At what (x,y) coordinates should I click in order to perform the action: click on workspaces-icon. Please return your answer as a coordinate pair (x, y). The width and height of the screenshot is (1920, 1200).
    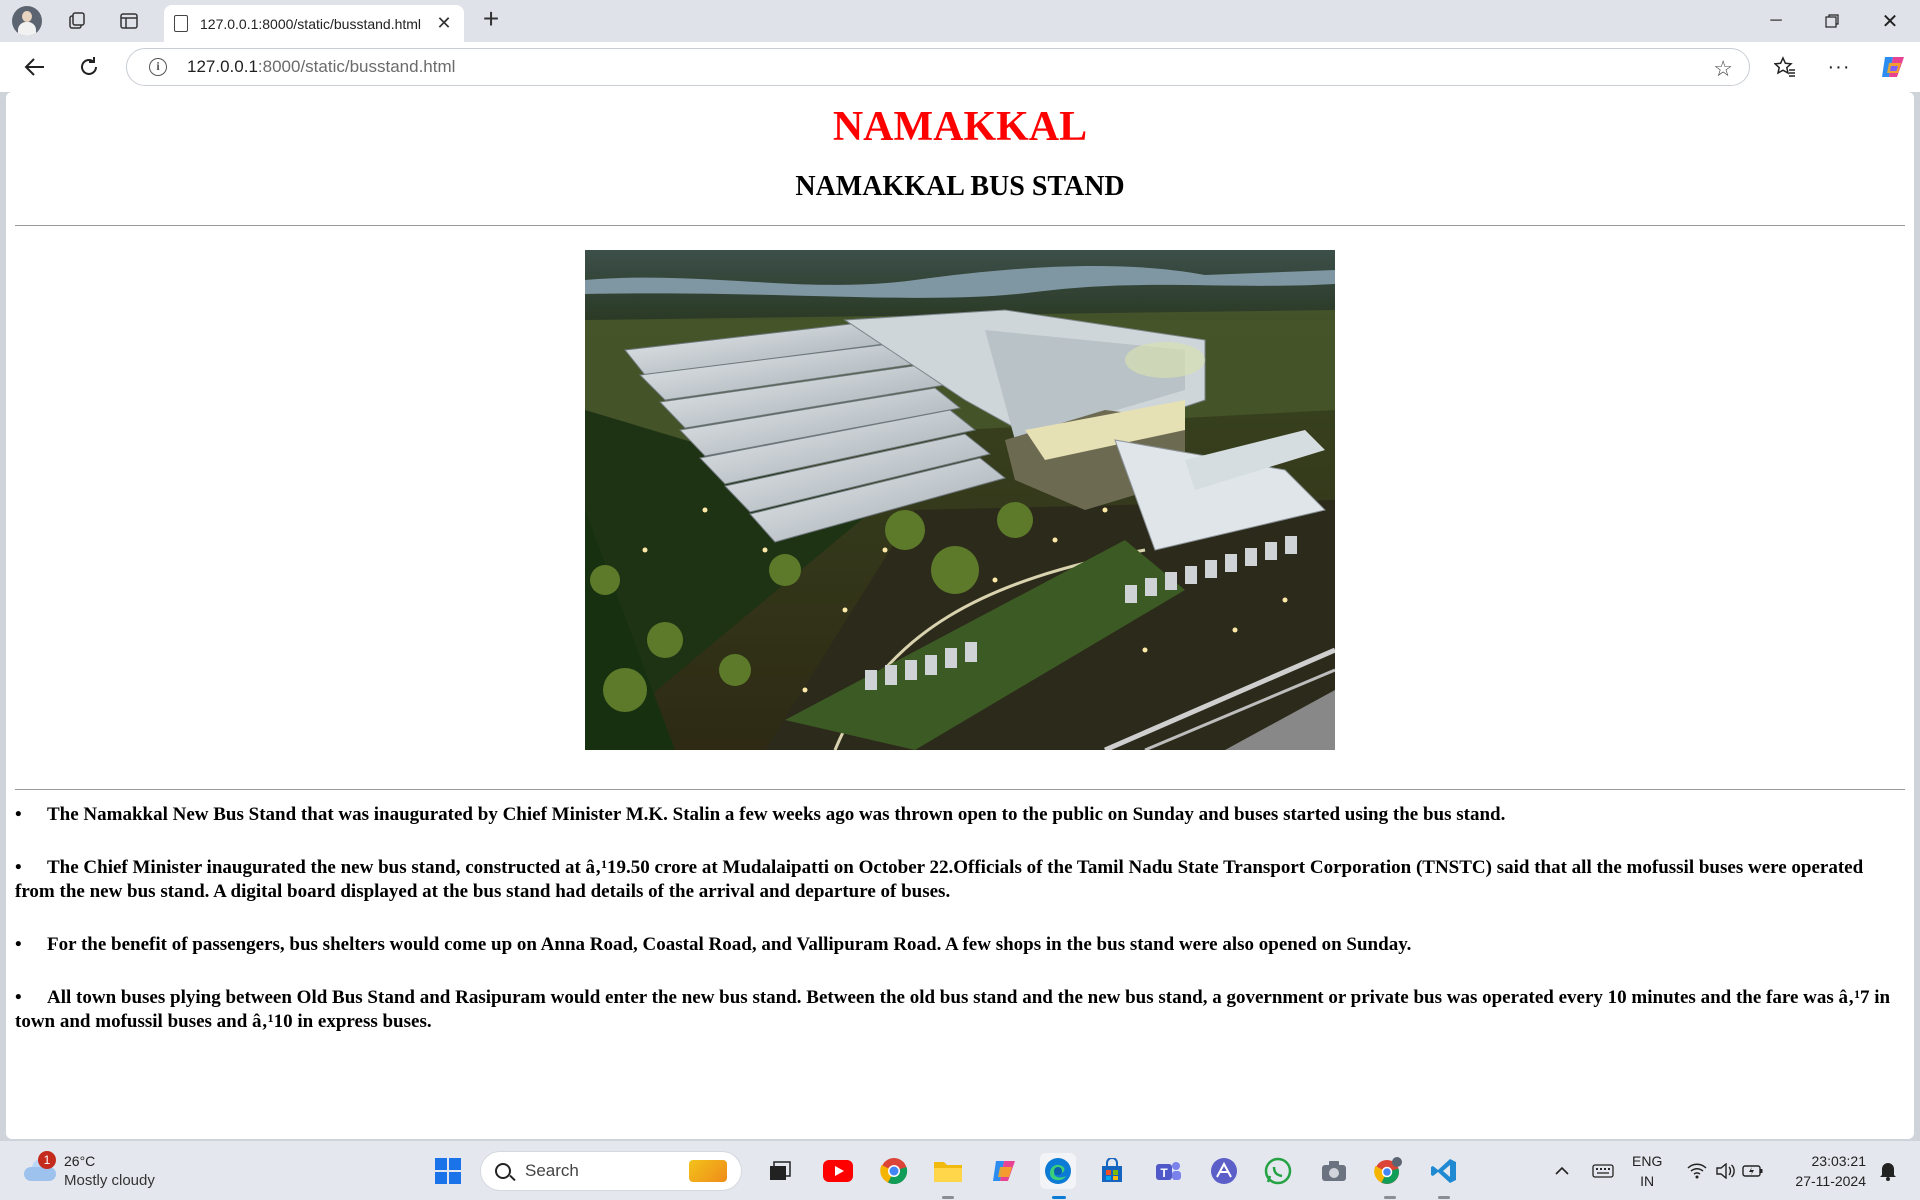
    Looking at the image, I should click on (77, 21).